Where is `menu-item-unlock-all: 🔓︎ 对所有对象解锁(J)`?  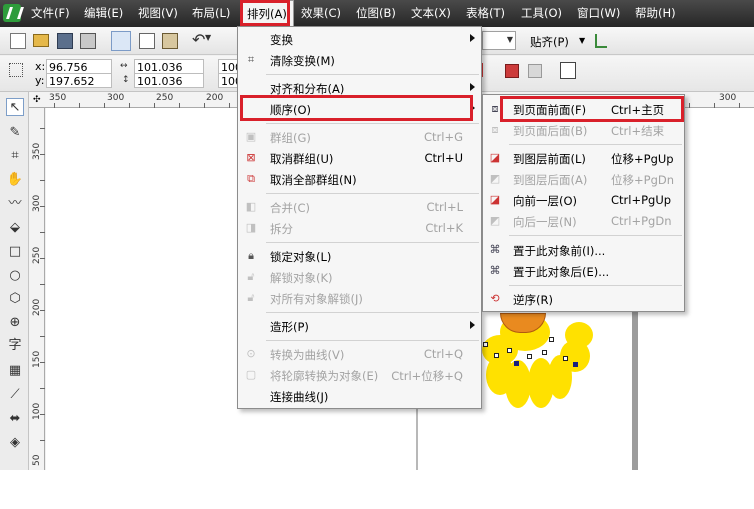 menu-item-unlock-all: 🔓︎ 对所有对象解锁(J) is located at coordinates (359, 298).